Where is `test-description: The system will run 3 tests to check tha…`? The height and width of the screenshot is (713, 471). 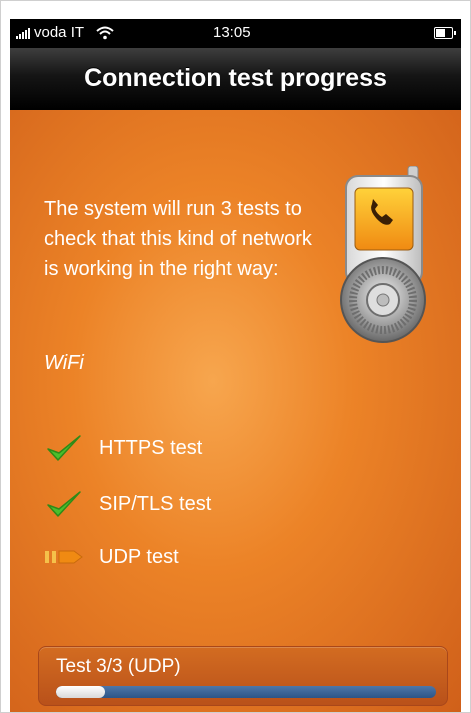 test-description: The system will run 3 tests to check tha… is located at coordinates (178, 239).